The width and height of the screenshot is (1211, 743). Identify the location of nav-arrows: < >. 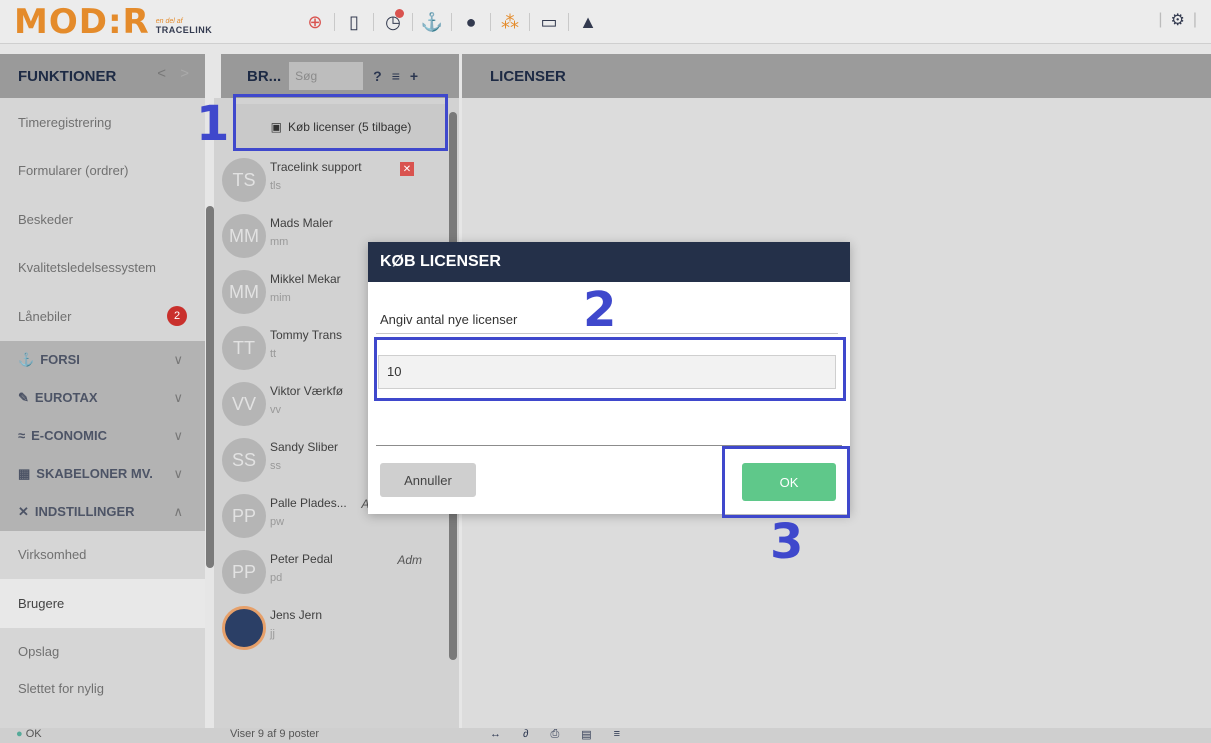
(173, 73).